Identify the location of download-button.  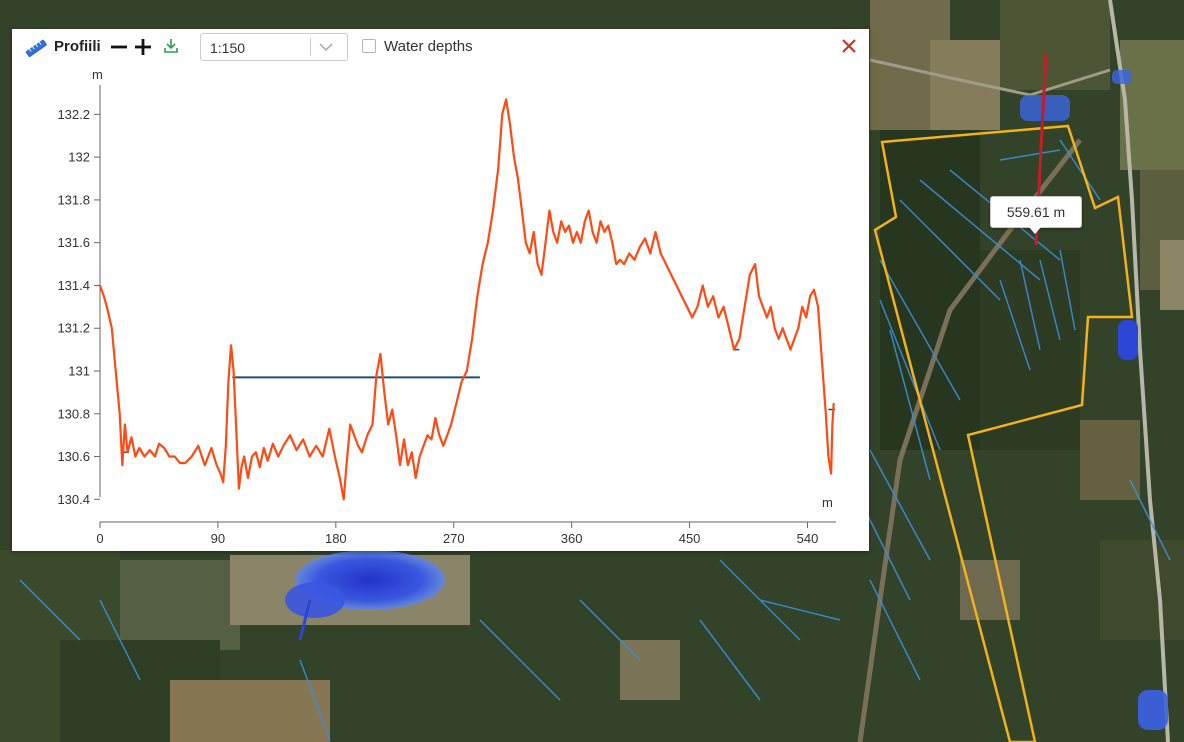
(171, 46).